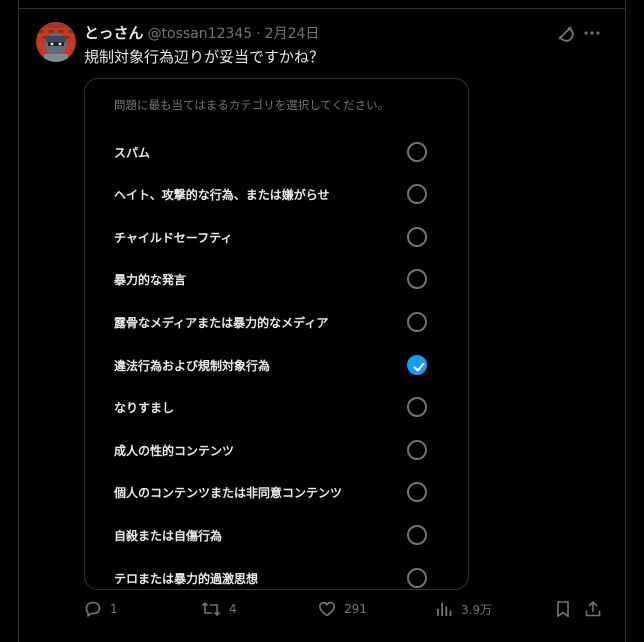  I want to click on option-private-content: 個人のコンテンツまたは非同意コンテンツ, so click(276, 492).